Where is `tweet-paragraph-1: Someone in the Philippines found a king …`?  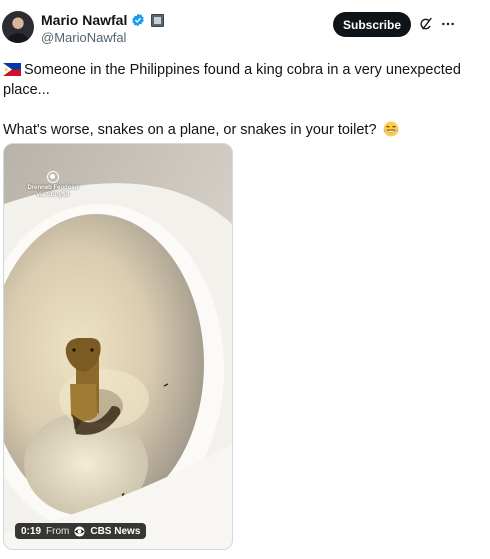
tweet-paragraph-1: Someone in the Philippines found a king … is located at coordinates (240, 80).